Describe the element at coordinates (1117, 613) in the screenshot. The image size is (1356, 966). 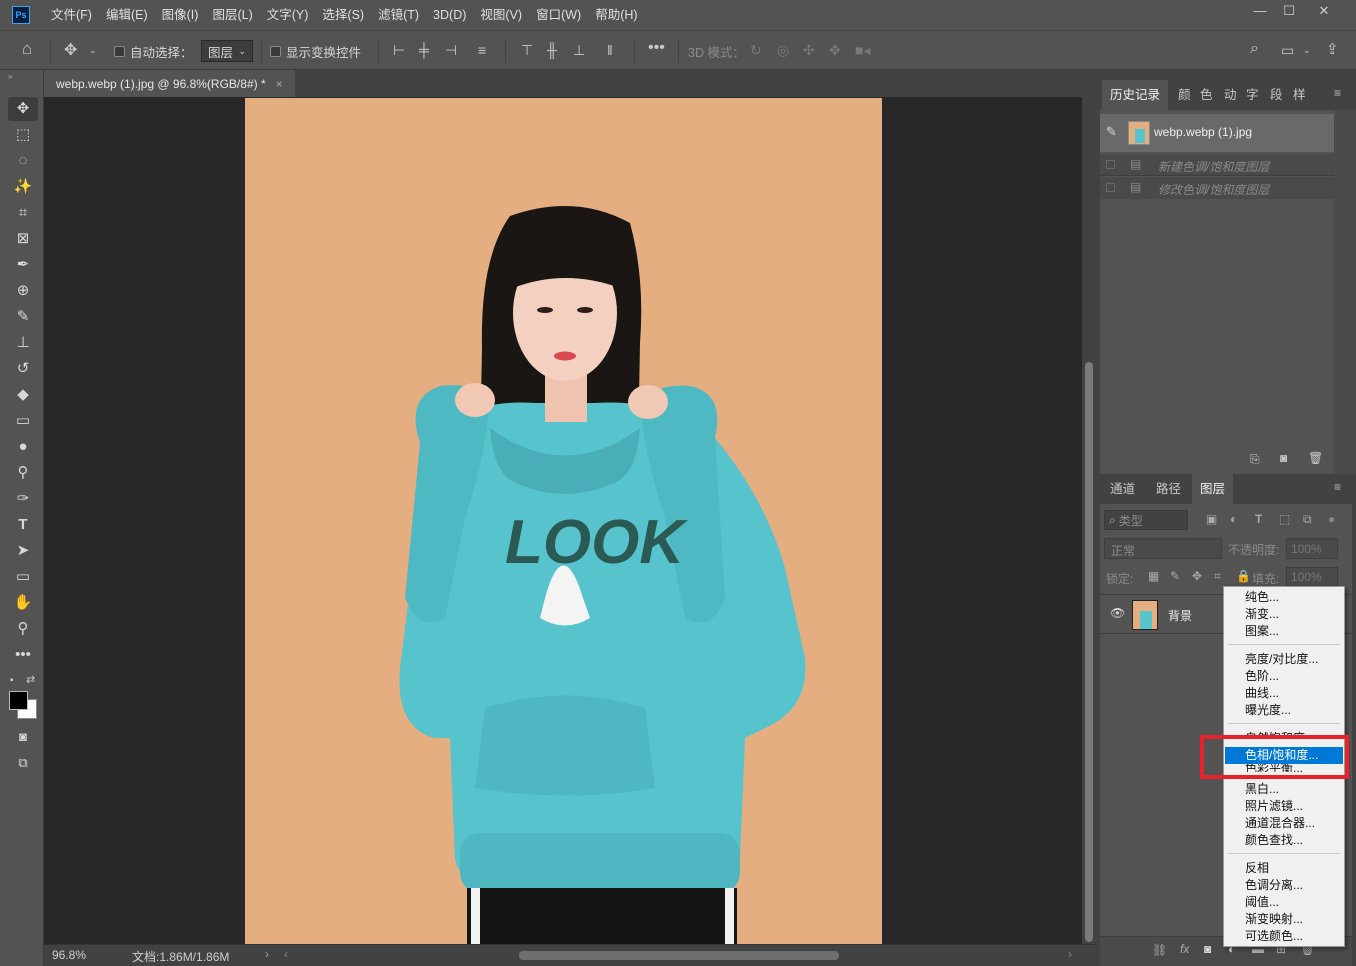
I see `visibility-eye-icon: 👁` at that location.